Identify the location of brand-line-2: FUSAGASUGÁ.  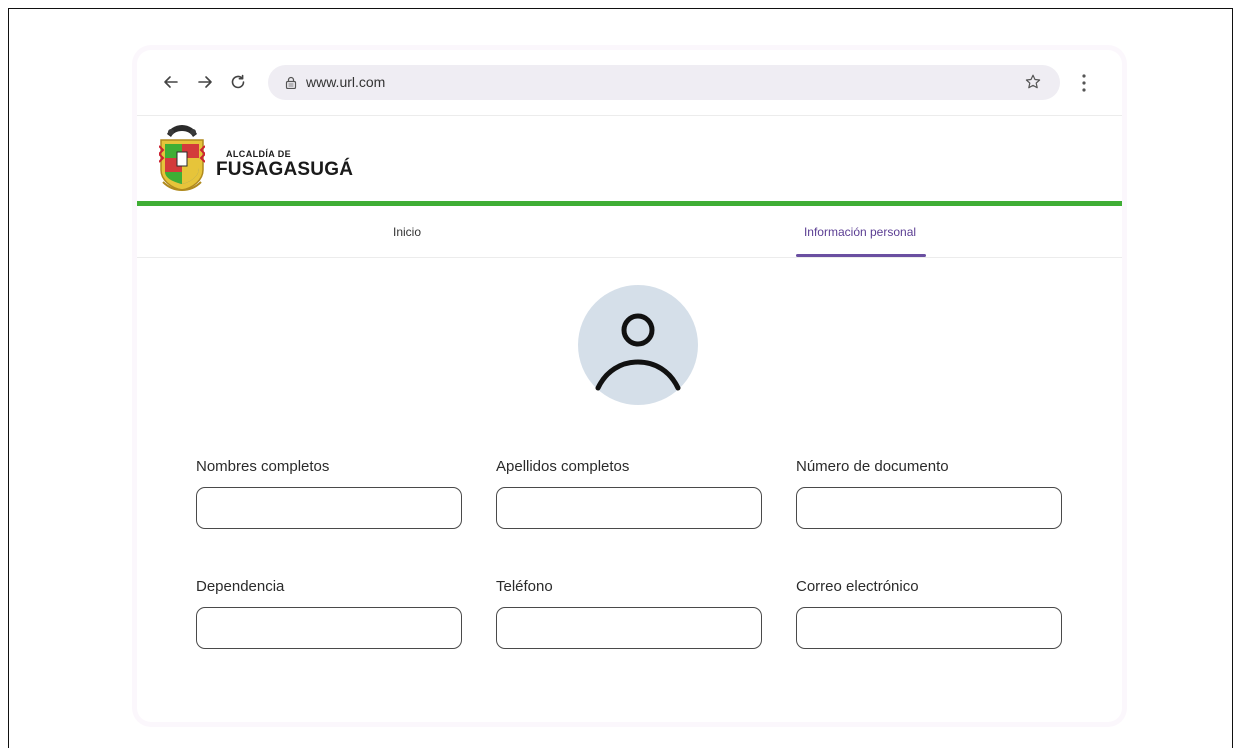
(285, 169).